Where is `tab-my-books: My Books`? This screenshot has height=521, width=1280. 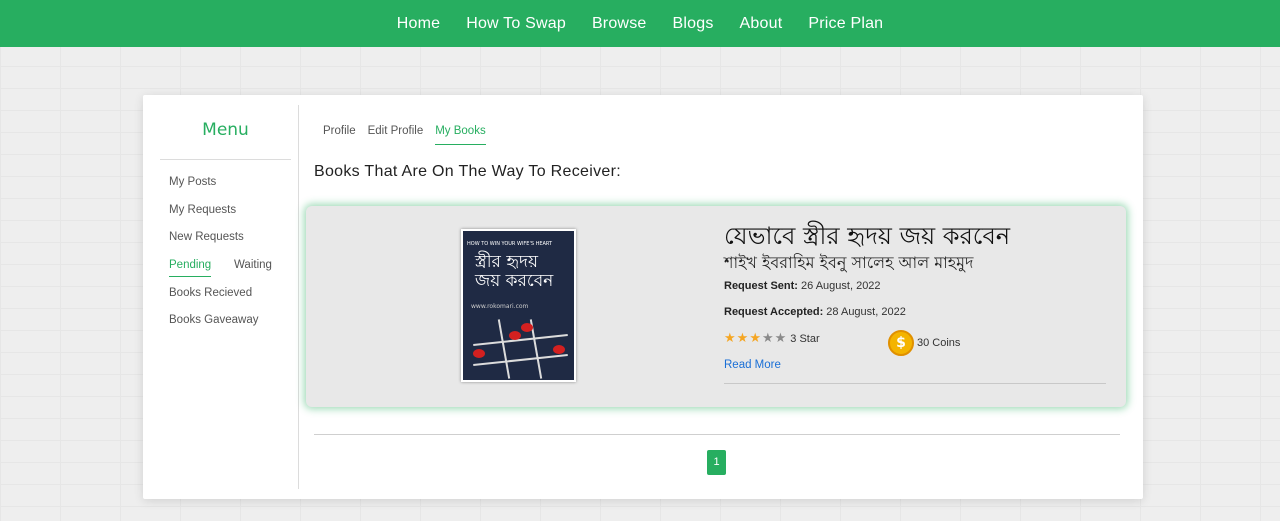
tab-my-books: My Books is located at coordinates (460, 135).